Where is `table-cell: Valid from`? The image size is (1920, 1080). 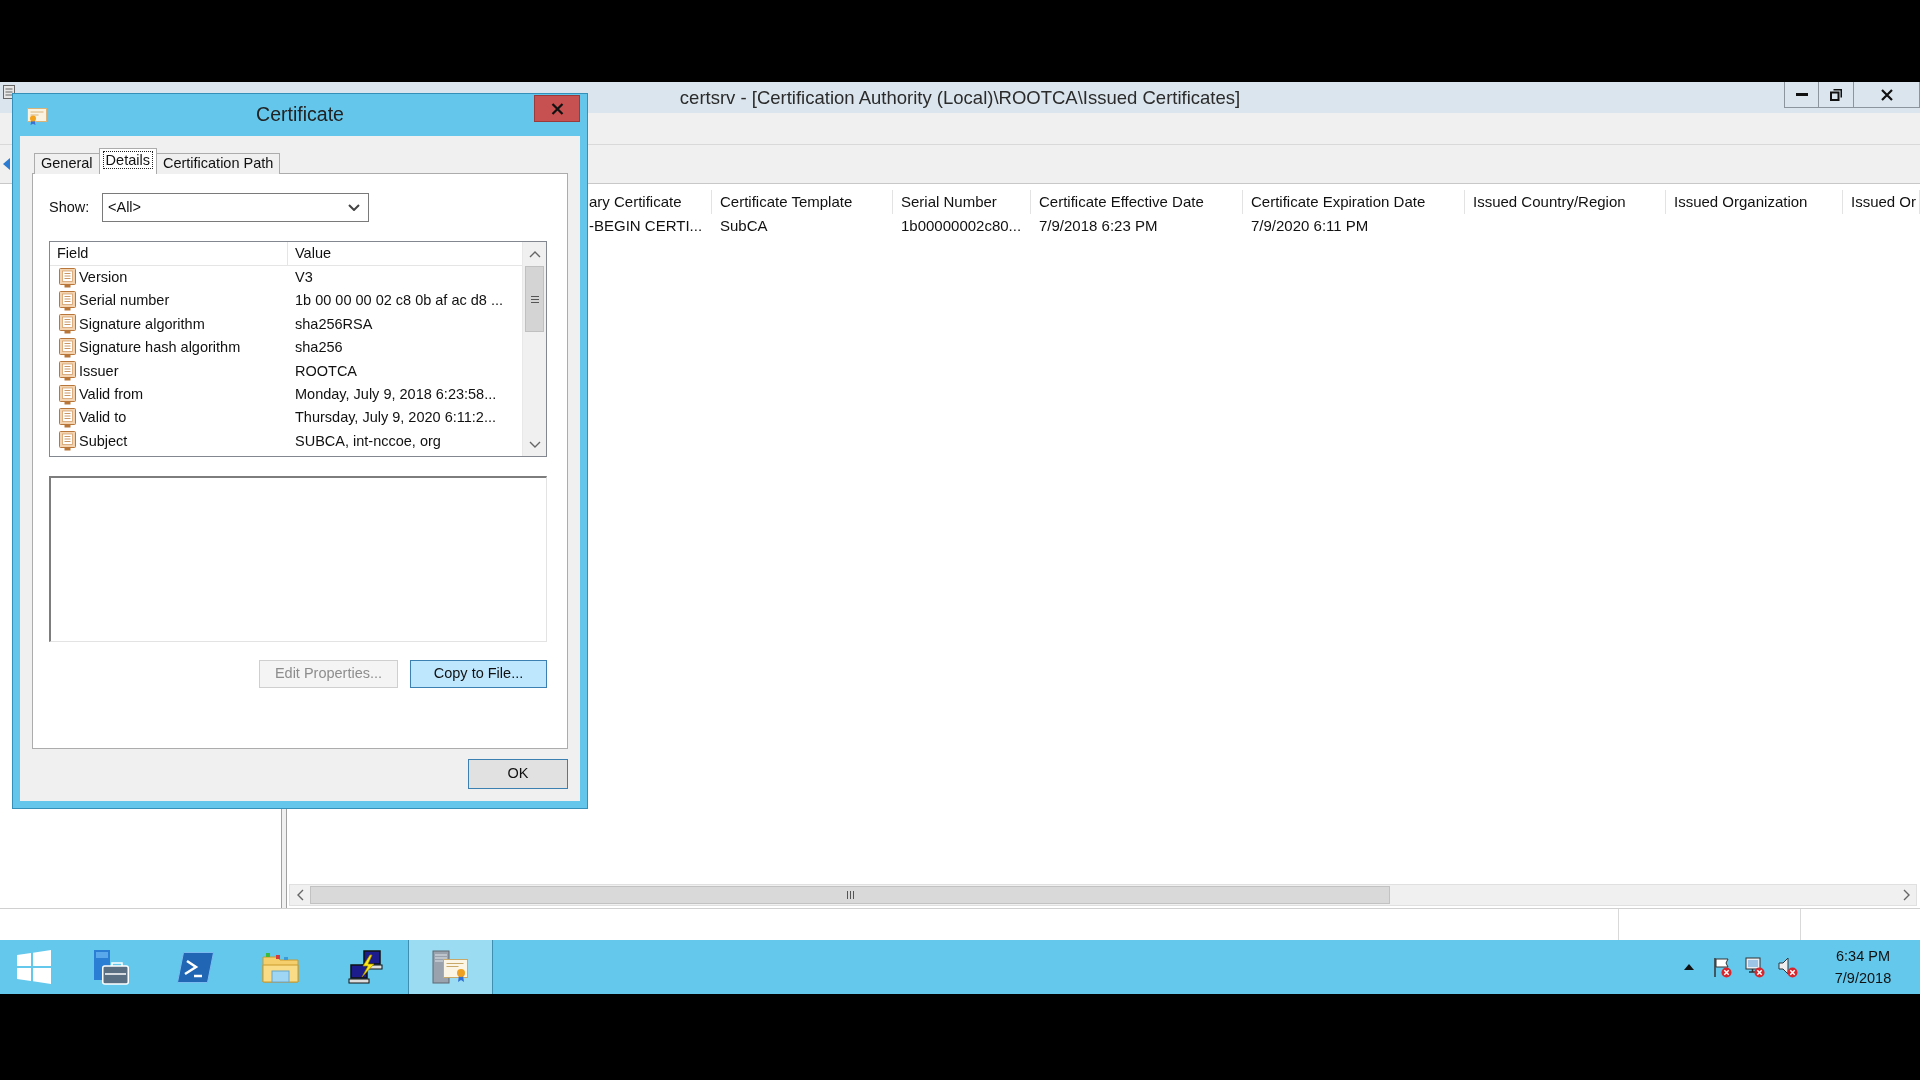 table-cell: Valid from is located at coordinates (111, 394).